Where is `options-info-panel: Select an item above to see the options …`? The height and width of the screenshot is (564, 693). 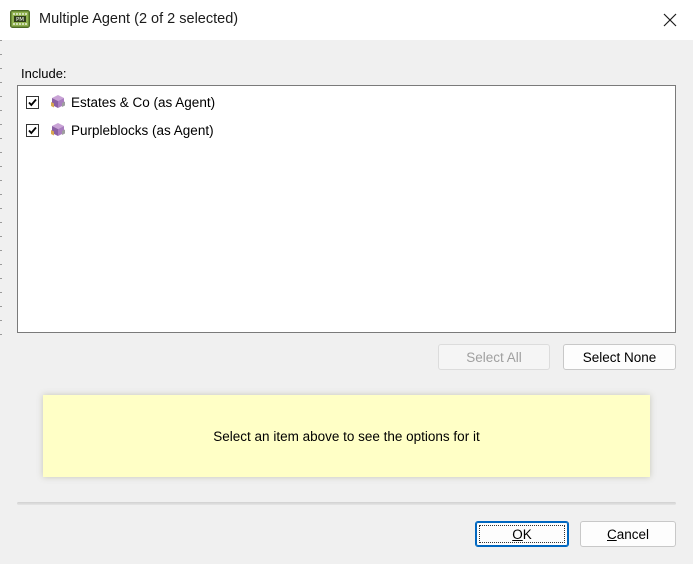 options-info-panel: Select an item above to see the options … is located at coordinates (346, 436).